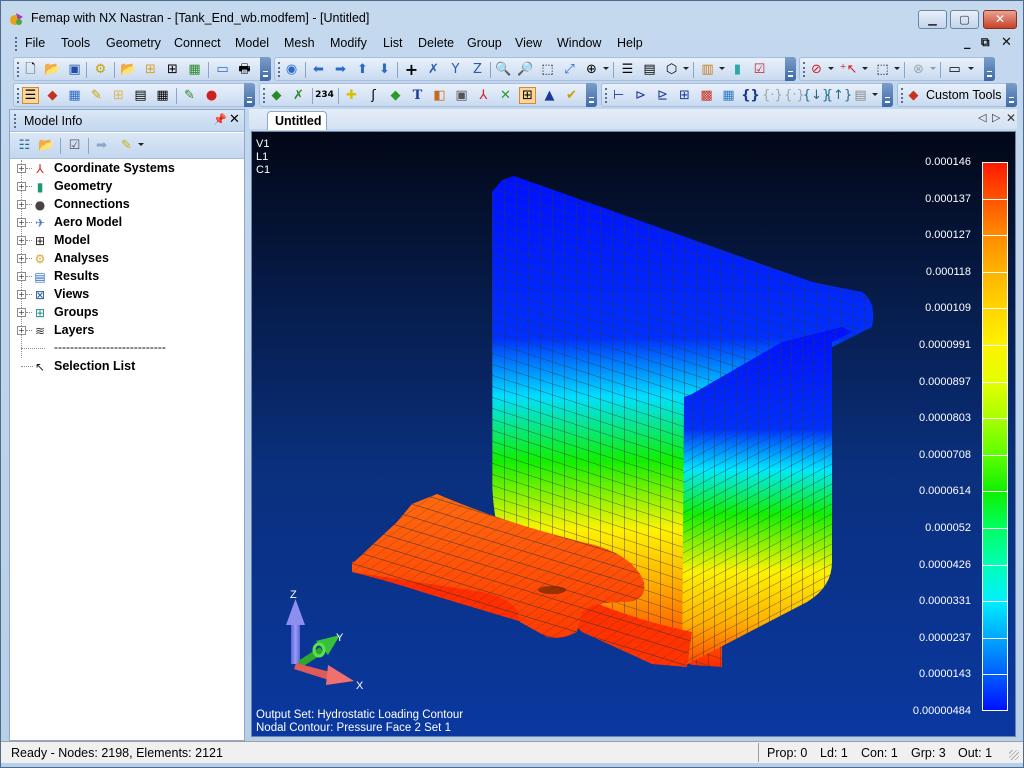 The width and height of the screenshot is (1024, 768). Describe the element at coordinates (276, 95) in the screenshot. I see `show-entities-icon: ◆` at that location.